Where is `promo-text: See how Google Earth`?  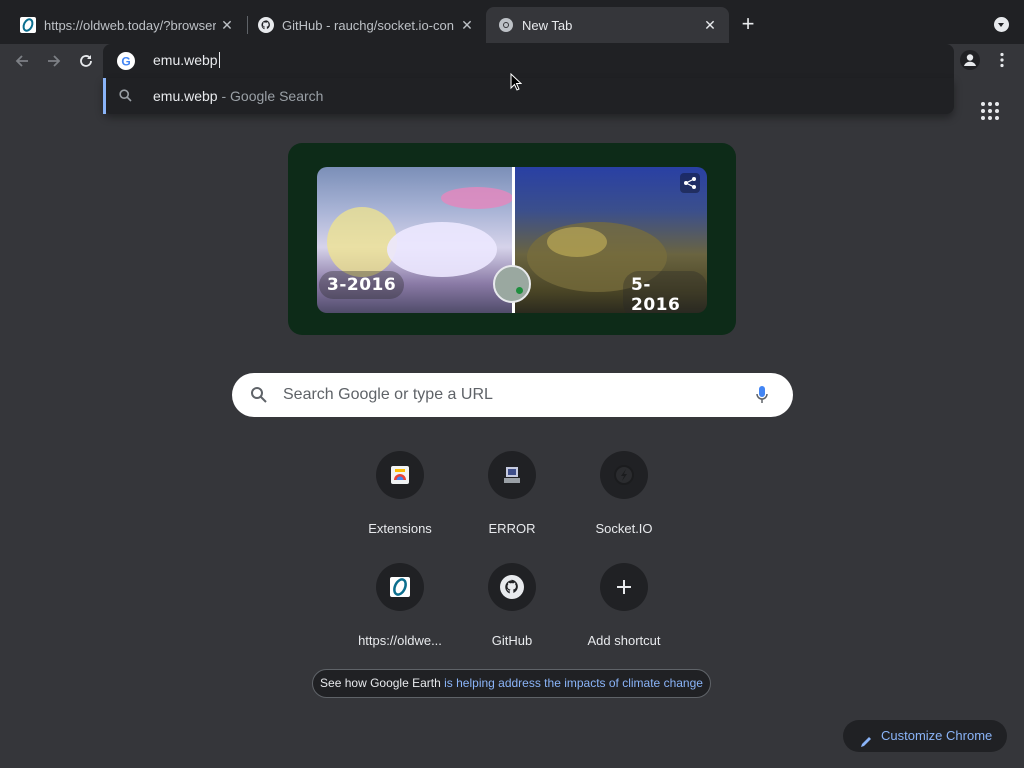 promo-text: See how Google Earth is located at coordinates (382, 683).